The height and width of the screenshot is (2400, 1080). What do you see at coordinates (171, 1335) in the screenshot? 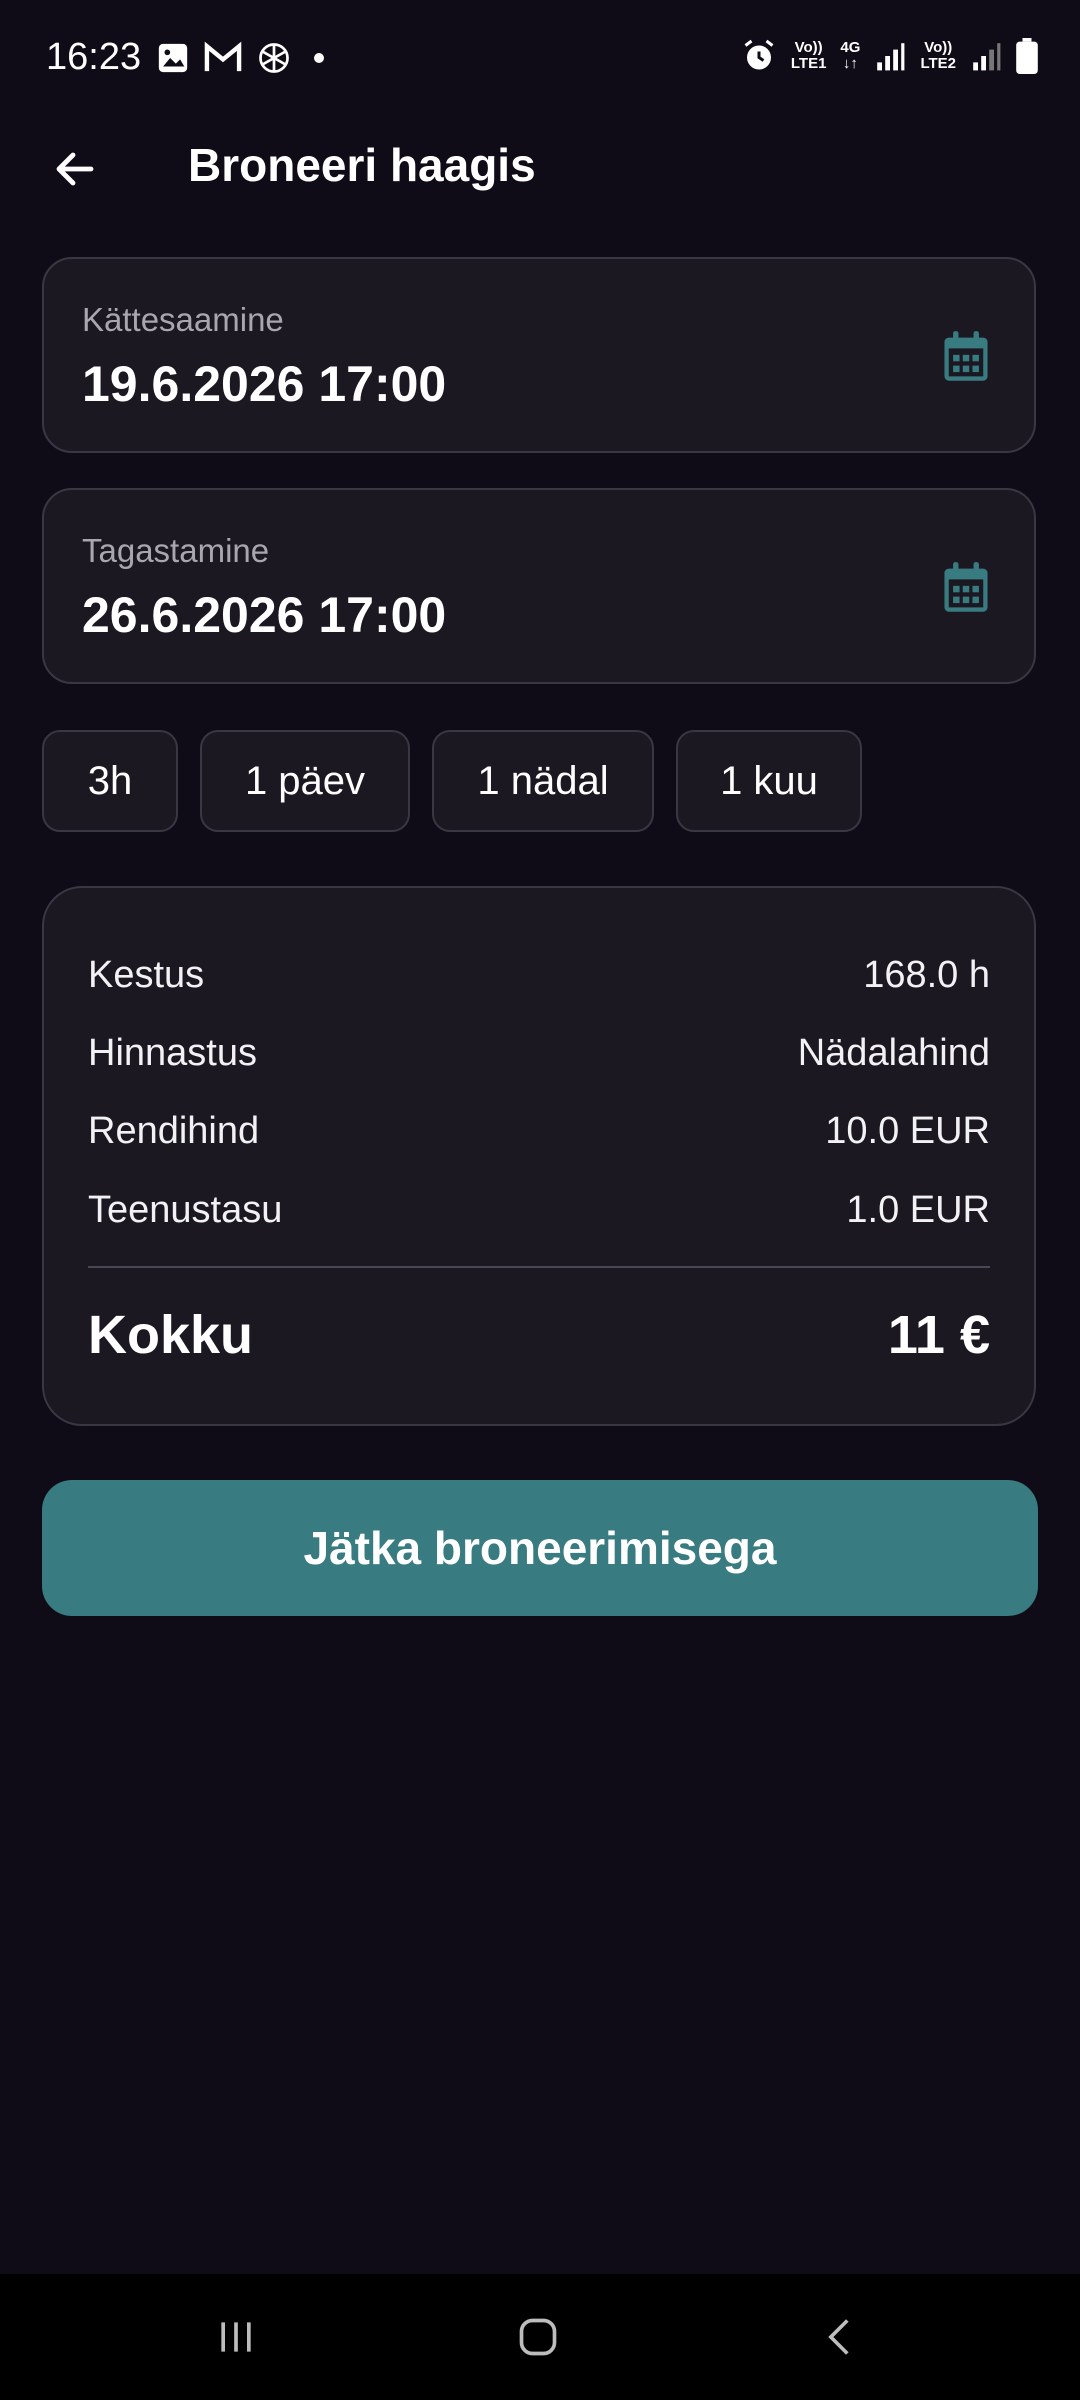
I see `total-label: Kokku` at bounding box center [171, 1335].